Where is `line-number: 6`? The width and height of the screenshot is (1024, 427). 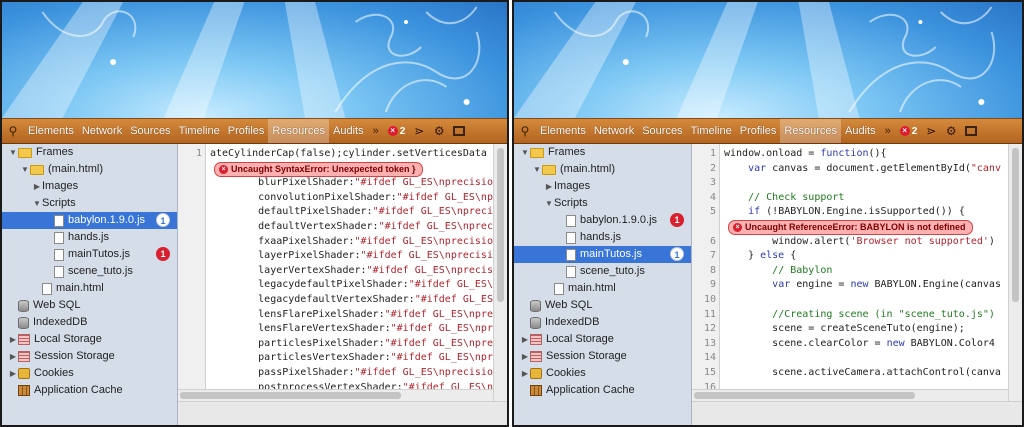 line-number: 6 is located at coordinates (712, 241).